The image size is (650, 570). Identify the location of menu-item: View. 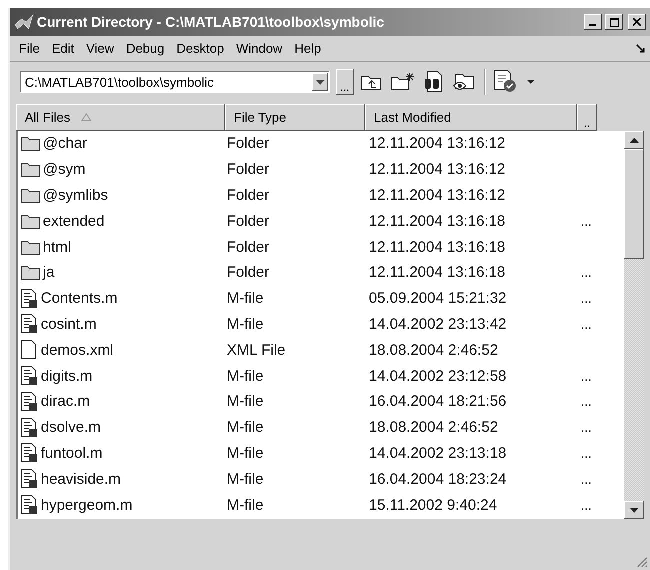
(101, 48).